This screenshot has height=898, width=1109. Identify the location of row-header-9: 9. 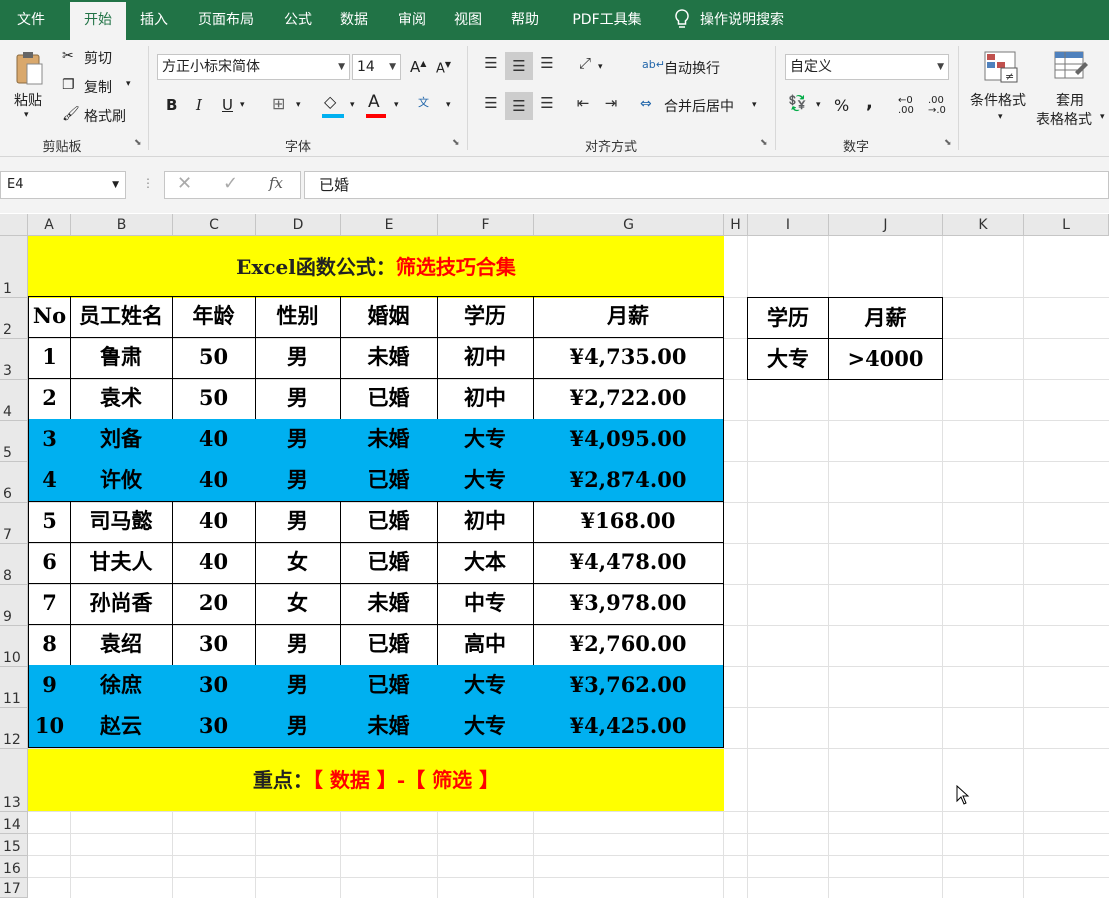
(14, 605).